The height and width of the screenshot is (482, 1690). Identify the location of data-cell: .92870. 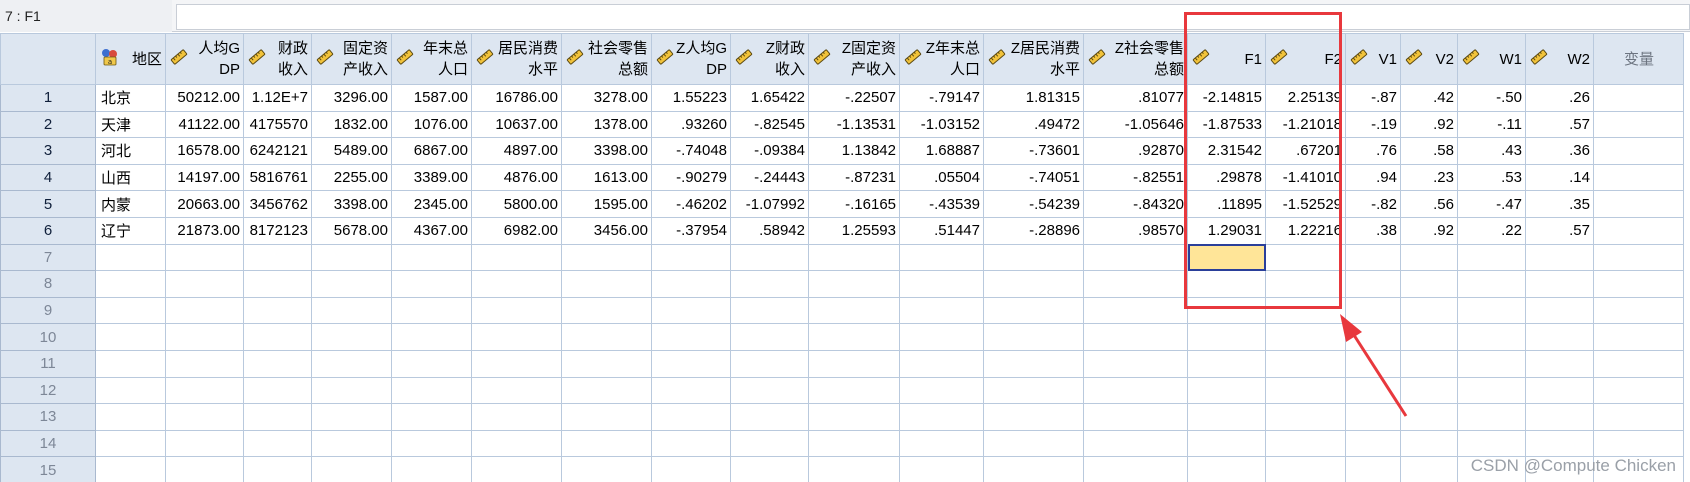
(1135, 151).